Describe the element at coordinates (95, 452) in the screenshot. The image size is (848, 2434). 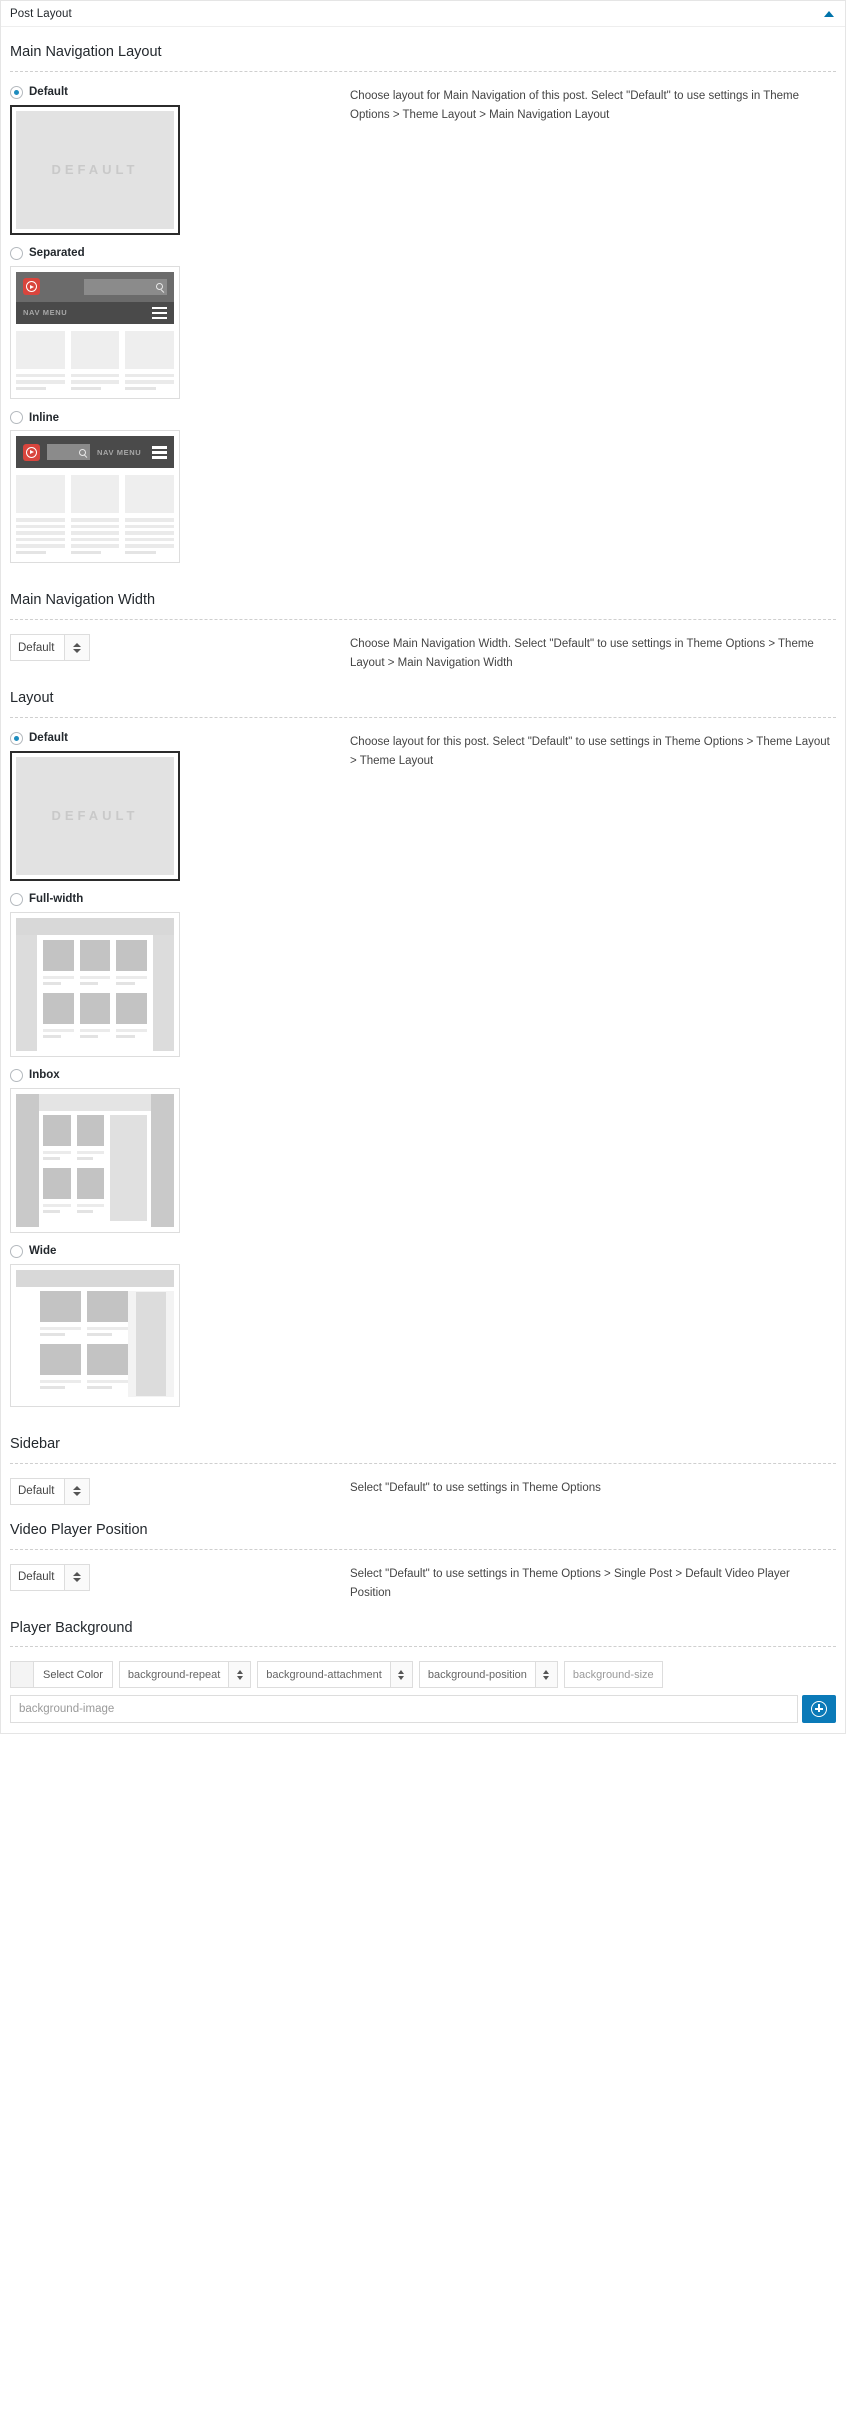
I see `nav-preview-inline-bar: NAV MENU` at that location.